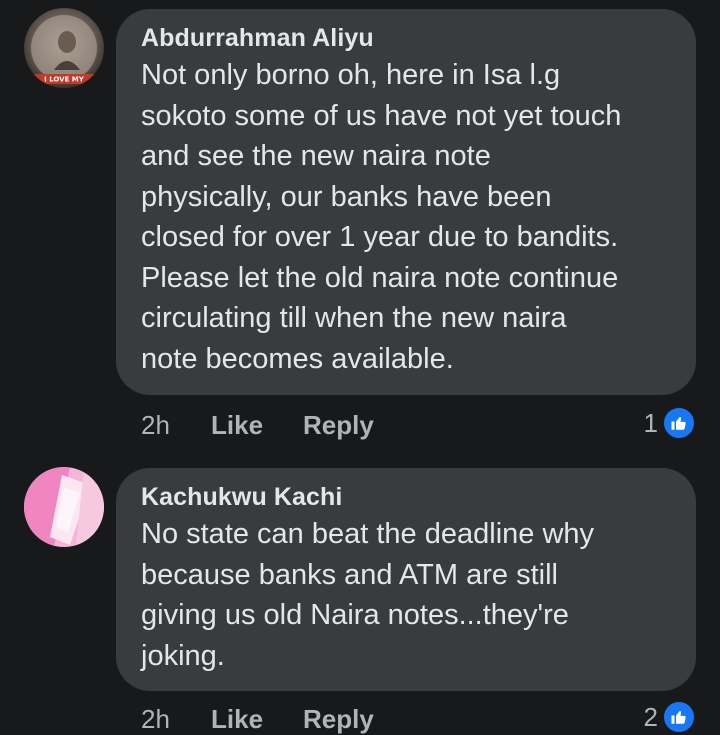 This screenshot has width=720, height=735. Describe the element at coordinates (408, 38) in the screenshot. I see `comment-author: Abdurrahman Aliyu` at that location.